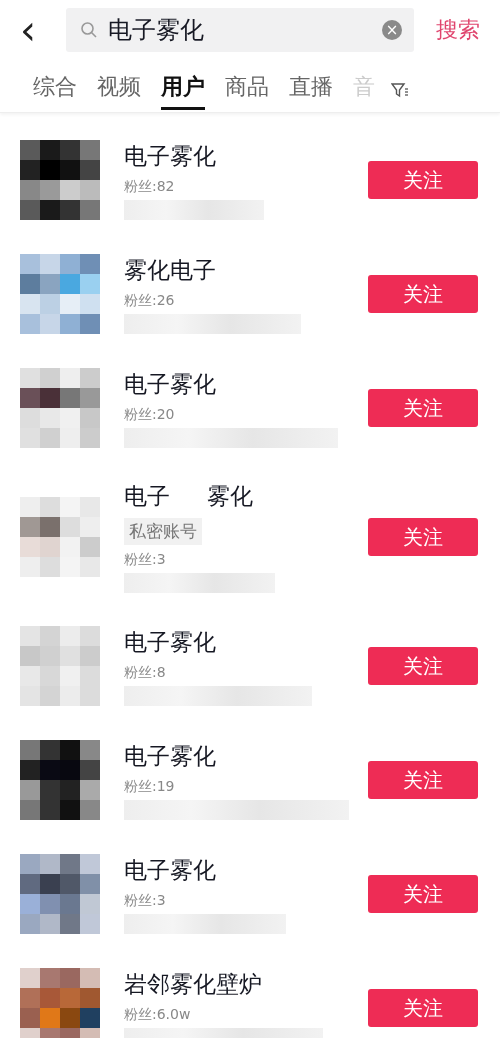 The image size is (500, 1038). I want to click on follower-count: 粉丝:6.0w, so click(157, 1014).